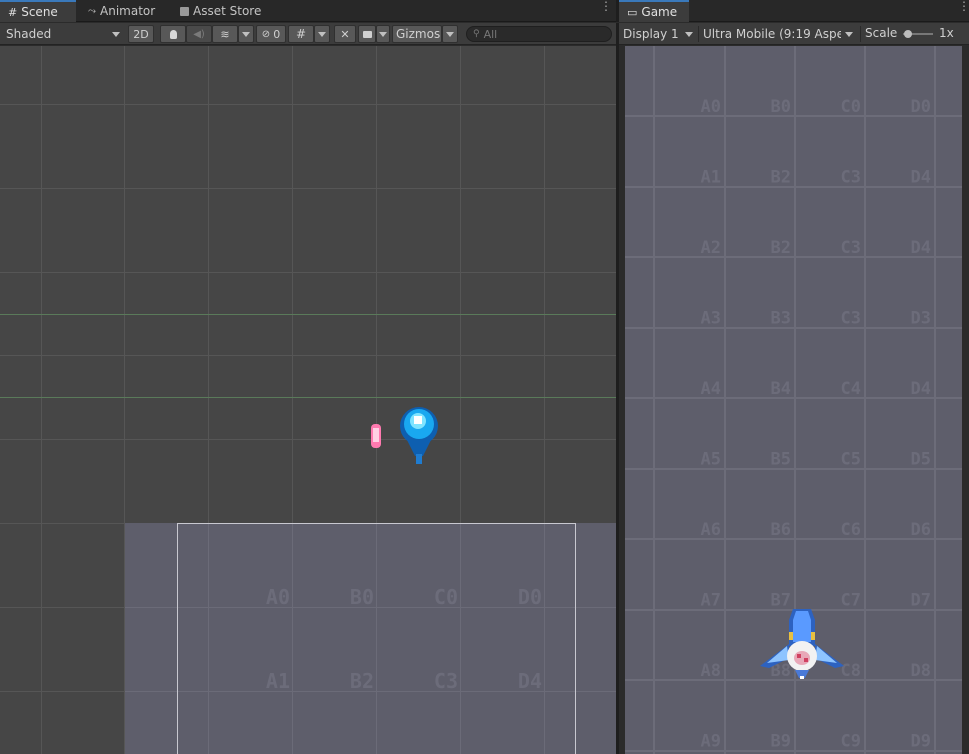  I want to click on tools-button: ✕, so click(345, 34).